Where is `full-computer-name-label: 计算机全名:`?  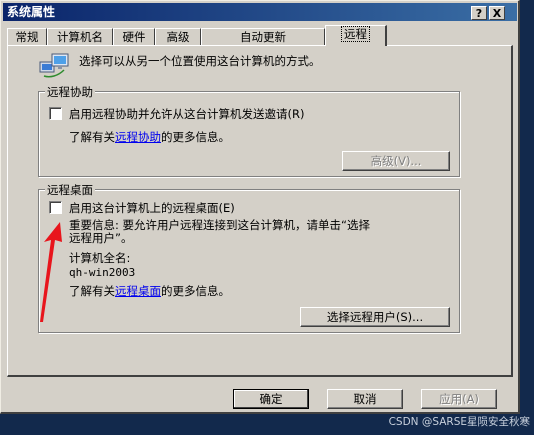
full-computer-name-label: 计算机全名: is located at coordinates (100, 258).